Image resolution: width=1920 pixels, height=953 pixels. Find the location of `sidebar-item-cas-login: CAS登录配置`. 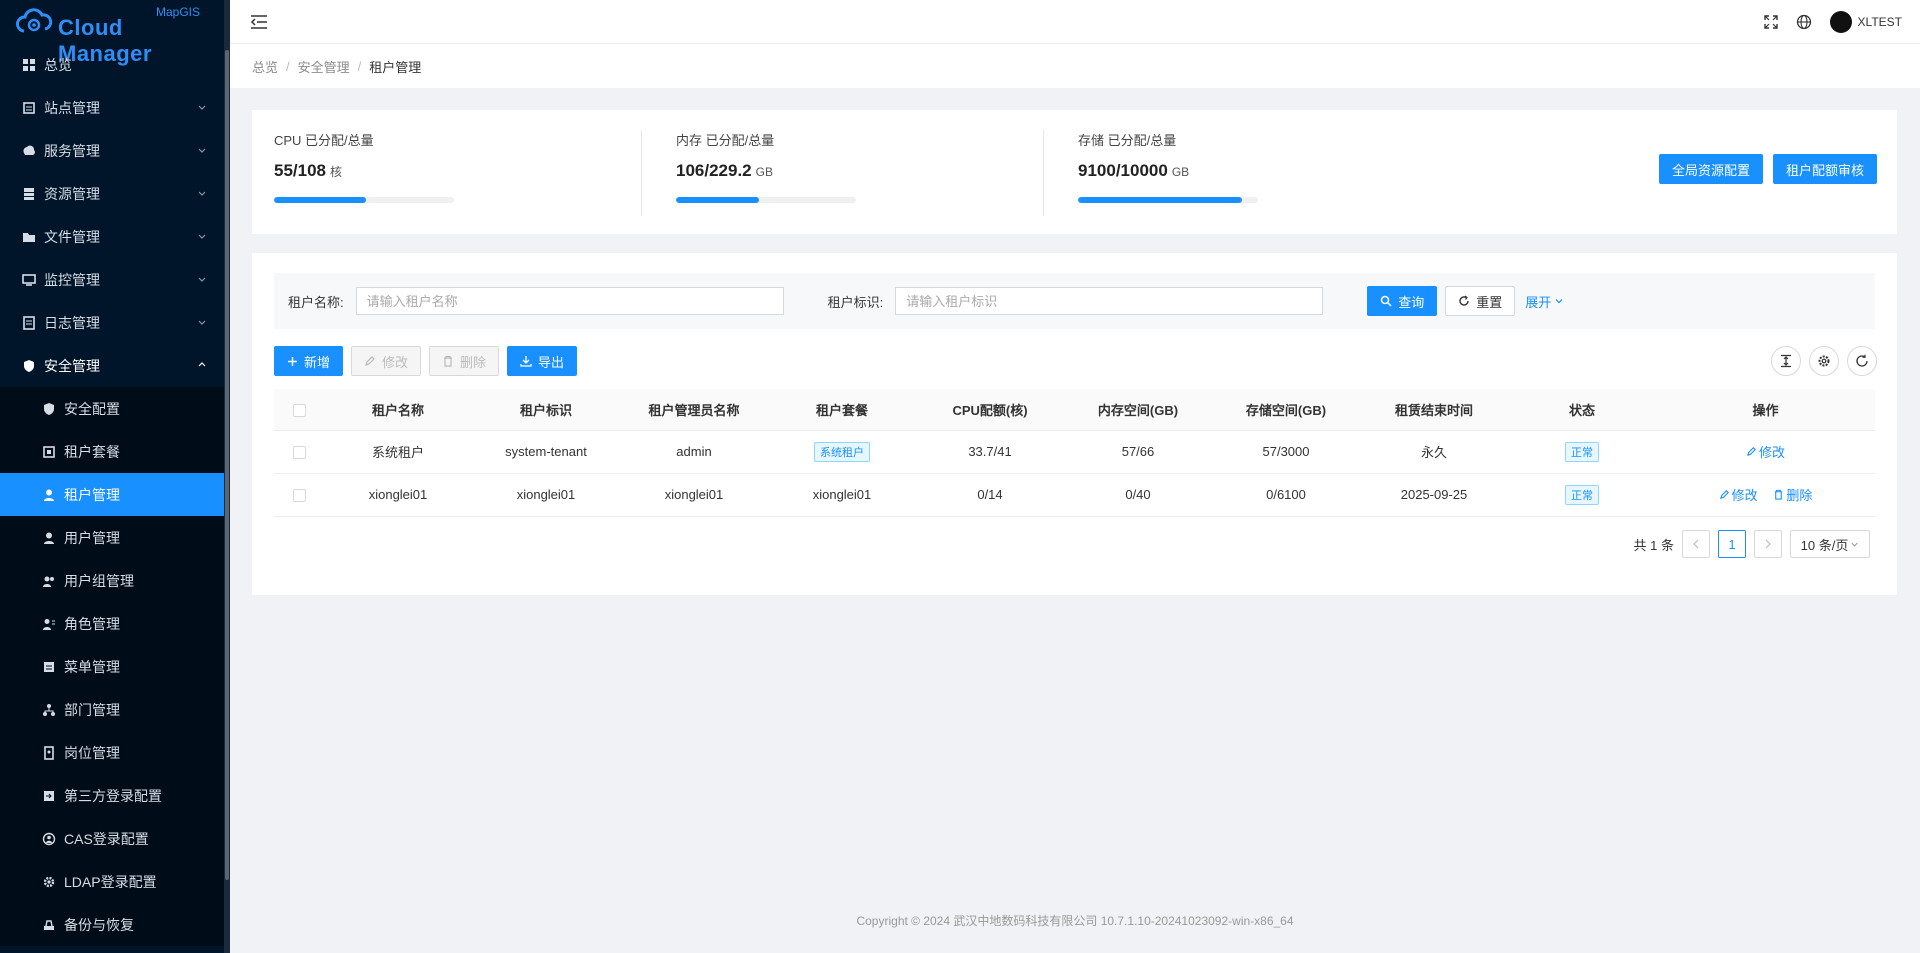

sidebar-item-cas-login: CAS登录配置 is located at coordinates (115, 838).